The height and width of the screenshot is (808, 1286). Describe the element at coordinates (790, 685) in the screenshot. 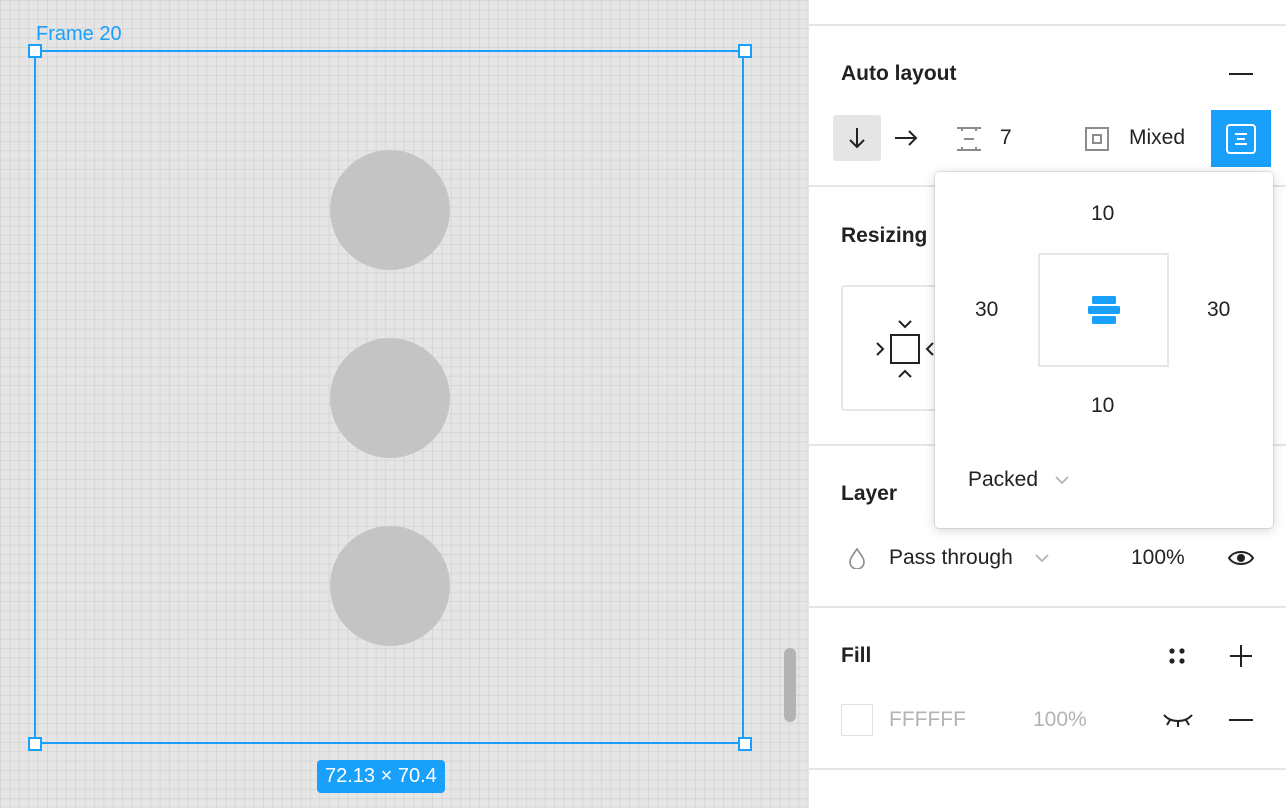

I see `canvas-scrollbar` at that location.